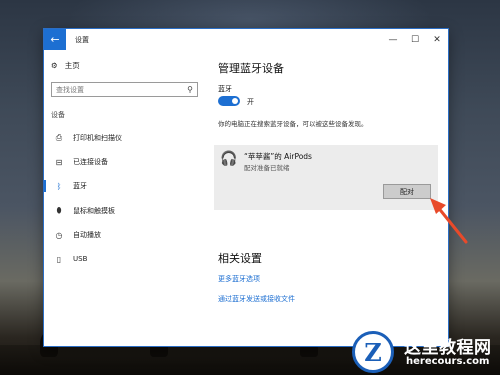 This screenshot has width=500, height=375. I want to click on back-button: ←, so click(55, 39).